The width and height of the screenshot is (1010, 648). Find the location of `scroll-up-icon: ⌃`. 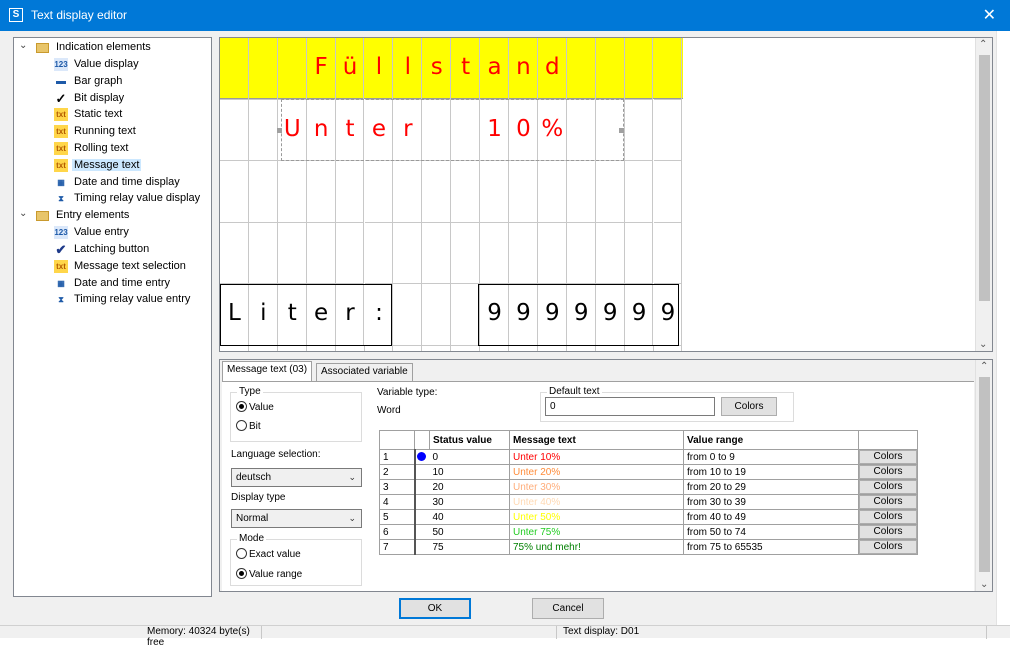

scroll-up-icon: ⌃ is located at coordinates (983, 44).